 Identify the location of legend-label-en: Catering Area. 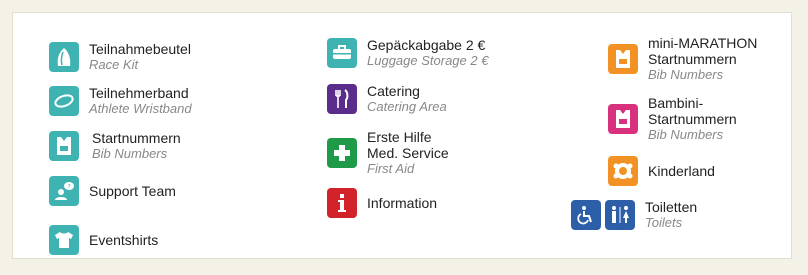
(407, 106).